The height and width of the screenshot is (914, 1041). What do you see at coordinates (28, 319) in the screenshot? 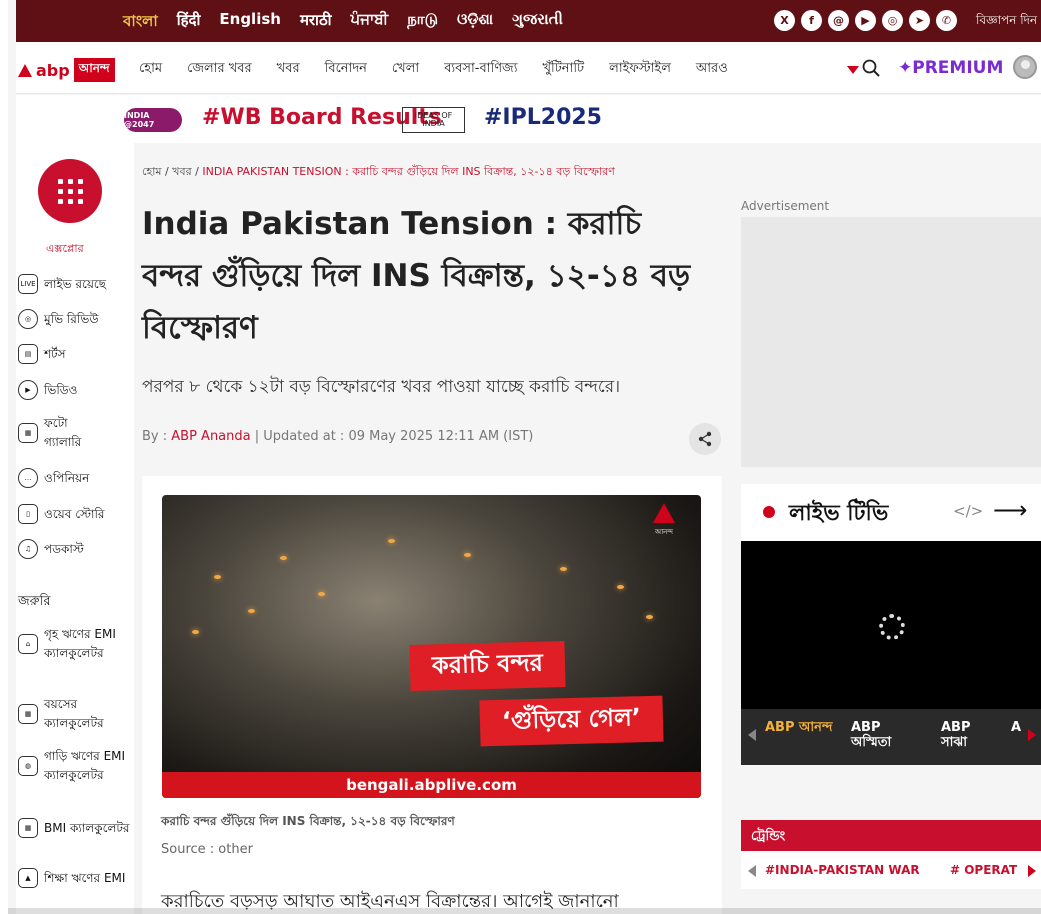
I see `film-reel-icon: ◎` at bounding box center [28, 319].